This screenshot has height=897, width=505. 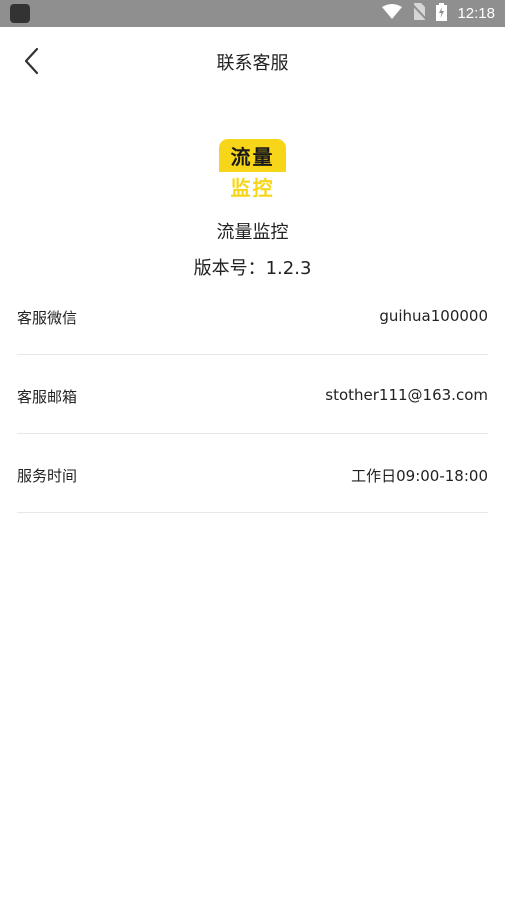 What do you see at coordinates (252, 155) in the screenshot?
I see `logo-text-top: 流量` at bounding box center [252, 155].